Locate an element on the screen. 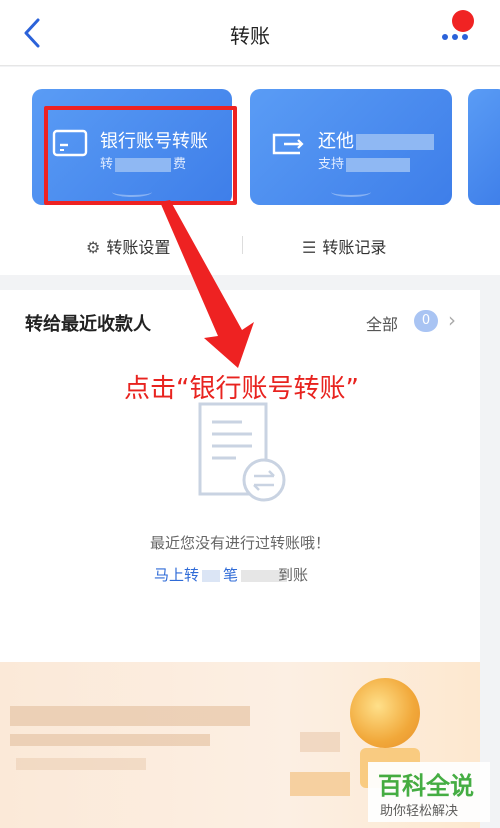  highlight-box is located at coordinates (140, 155).